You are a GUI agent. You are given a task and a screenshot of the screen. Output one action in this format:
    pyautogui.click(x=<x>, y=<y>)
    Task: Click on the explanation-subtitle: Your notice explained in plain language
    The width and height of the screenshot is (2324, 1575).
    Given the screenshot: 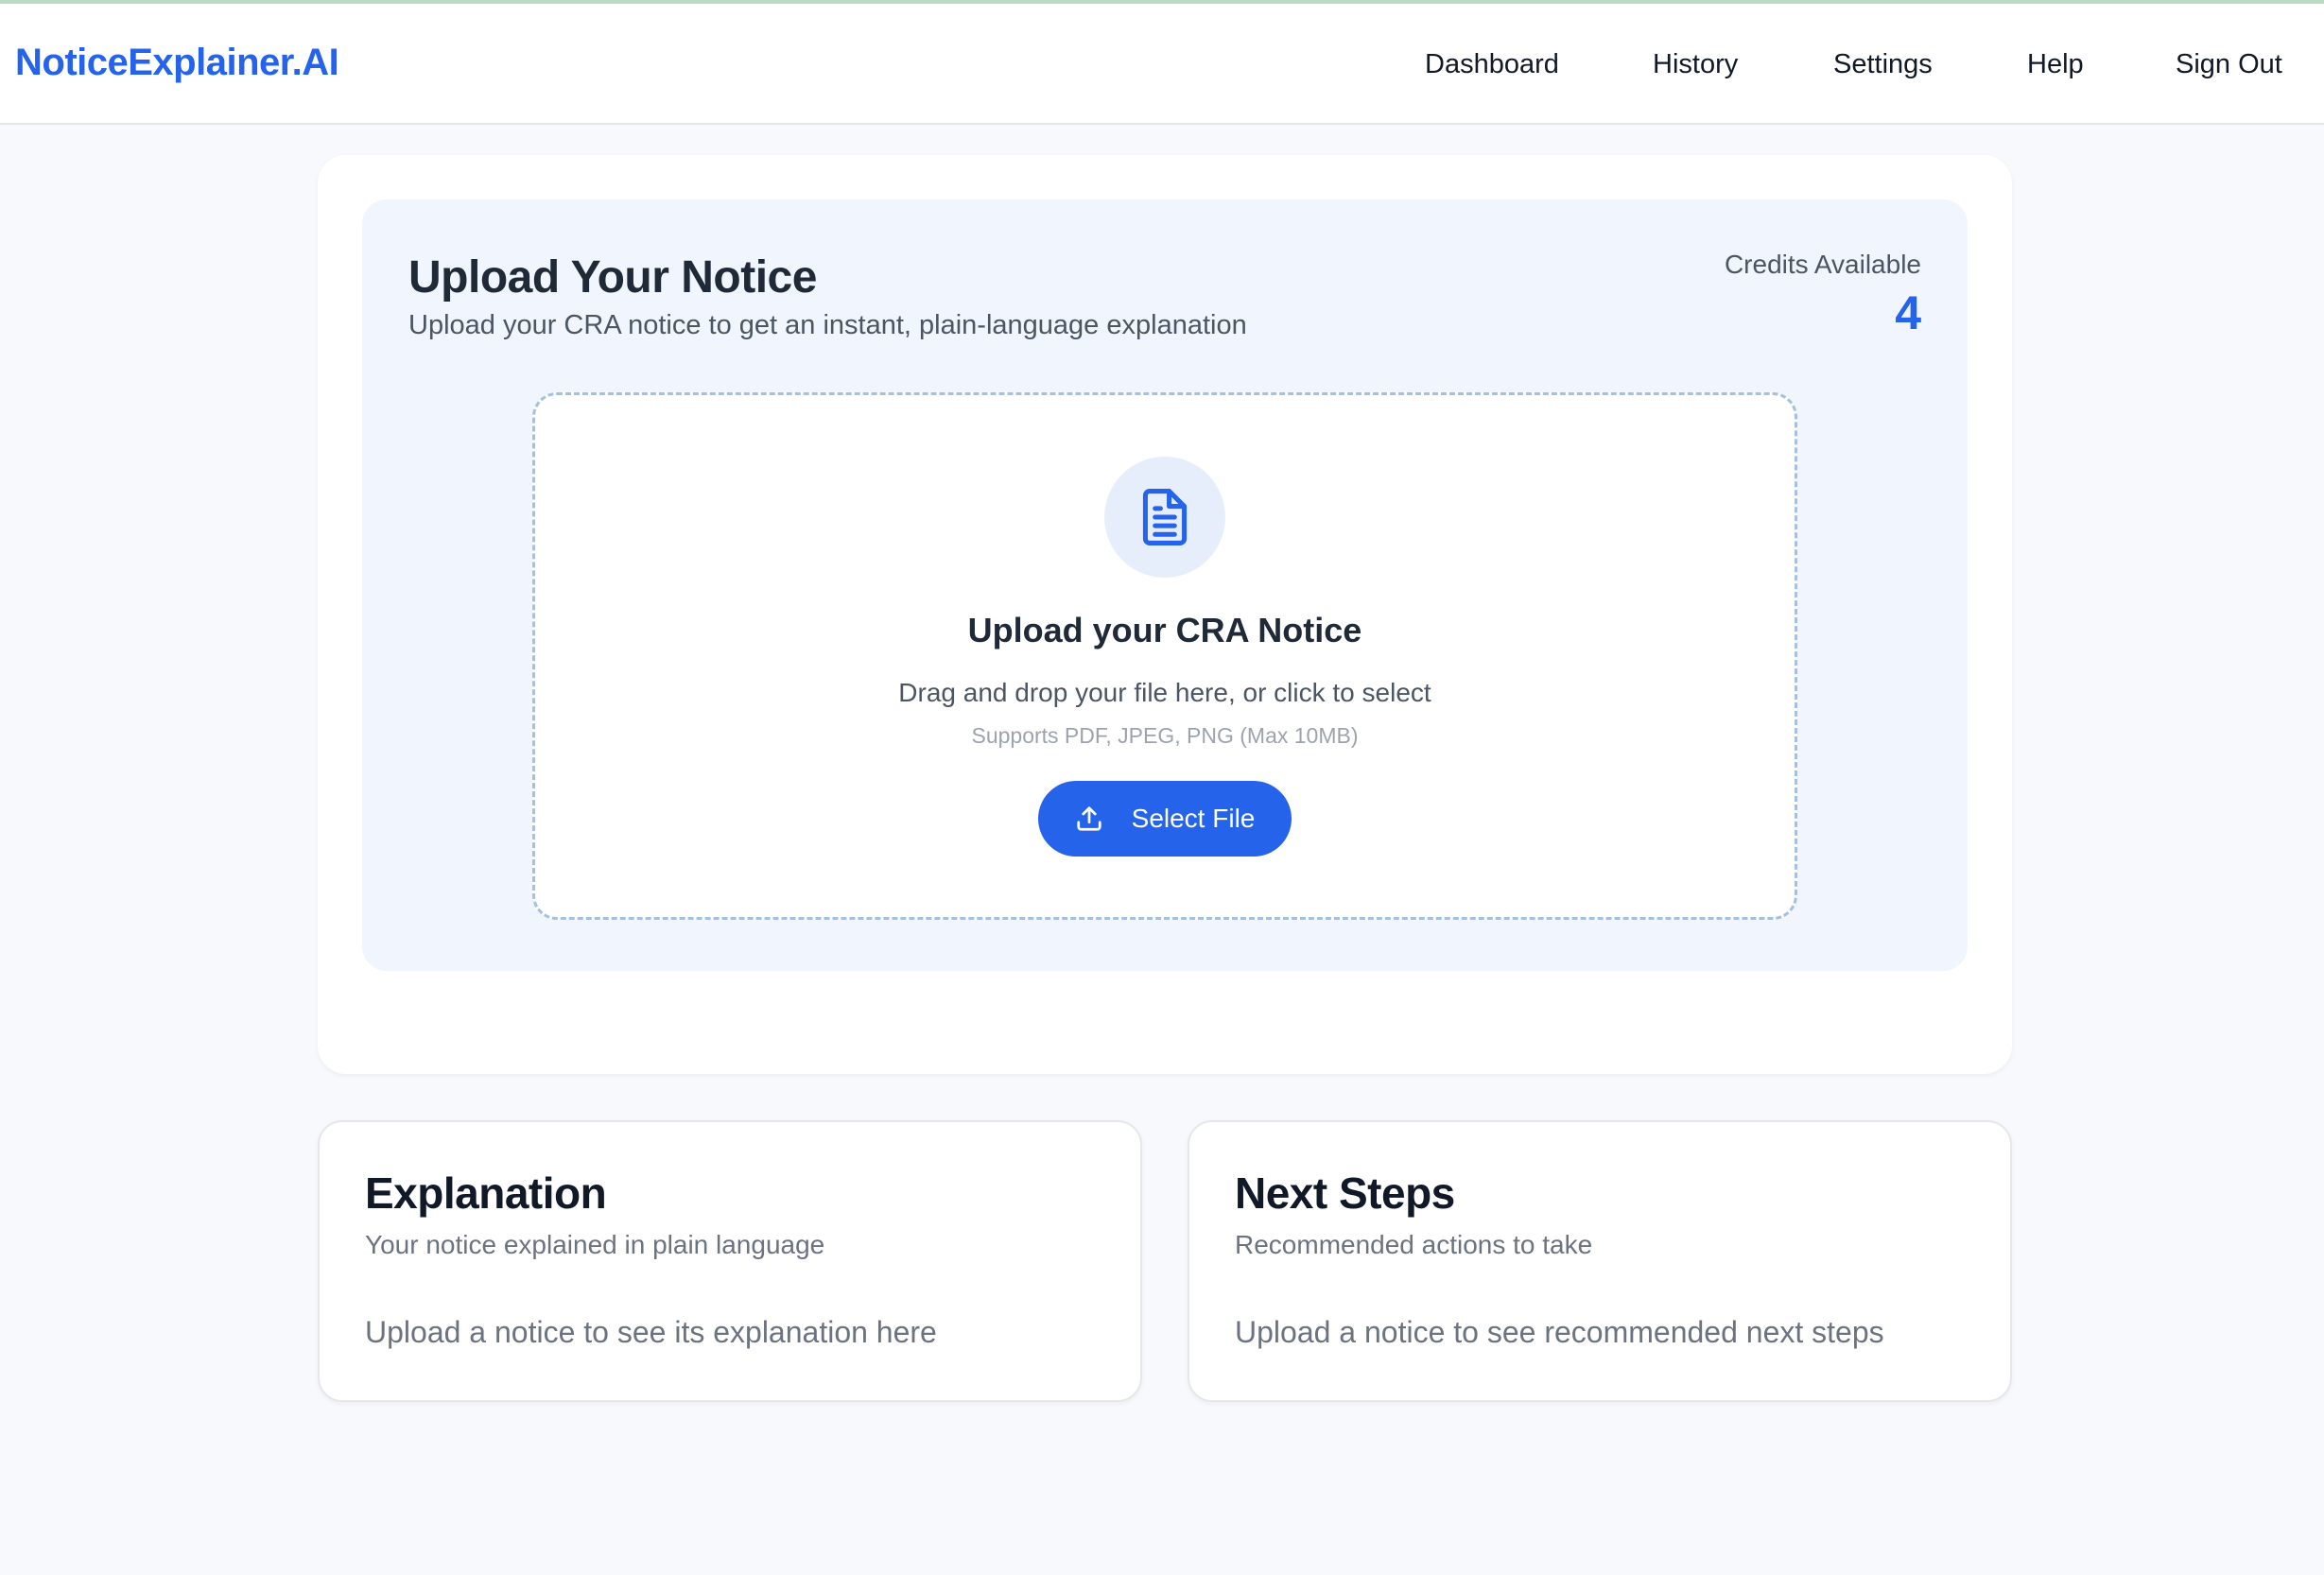 What is the action you would take?
    pyautogui.click(x=595, y=1244)
    